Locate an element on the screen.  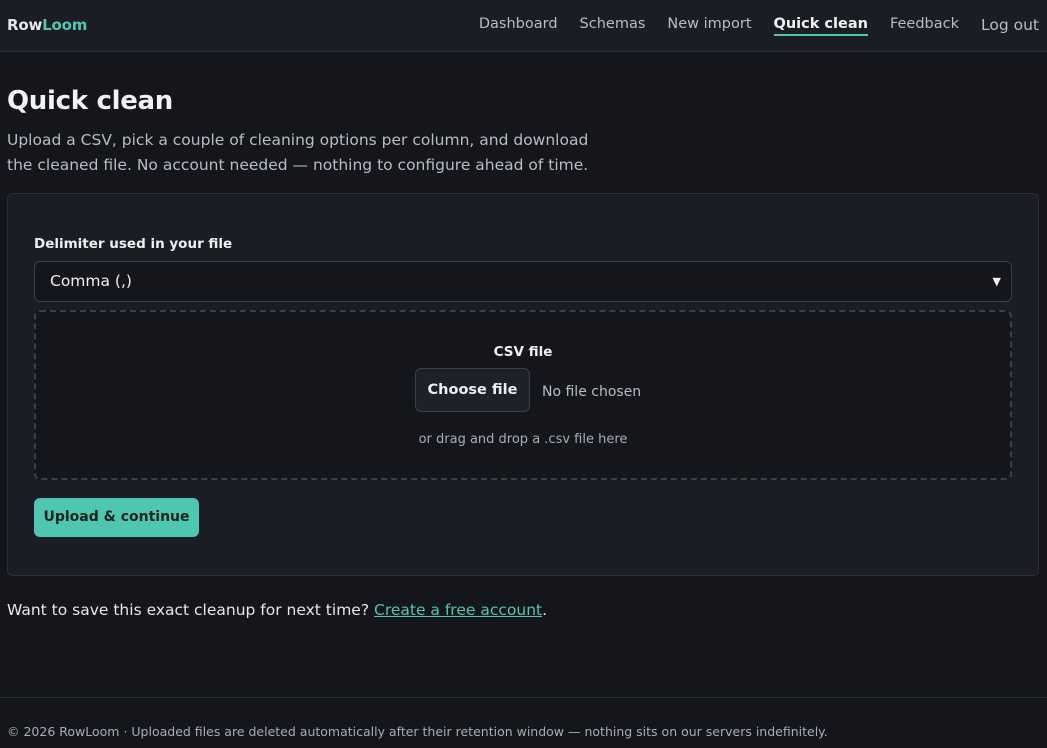
page-title: Quick clean is located at coordinates (90, 101).